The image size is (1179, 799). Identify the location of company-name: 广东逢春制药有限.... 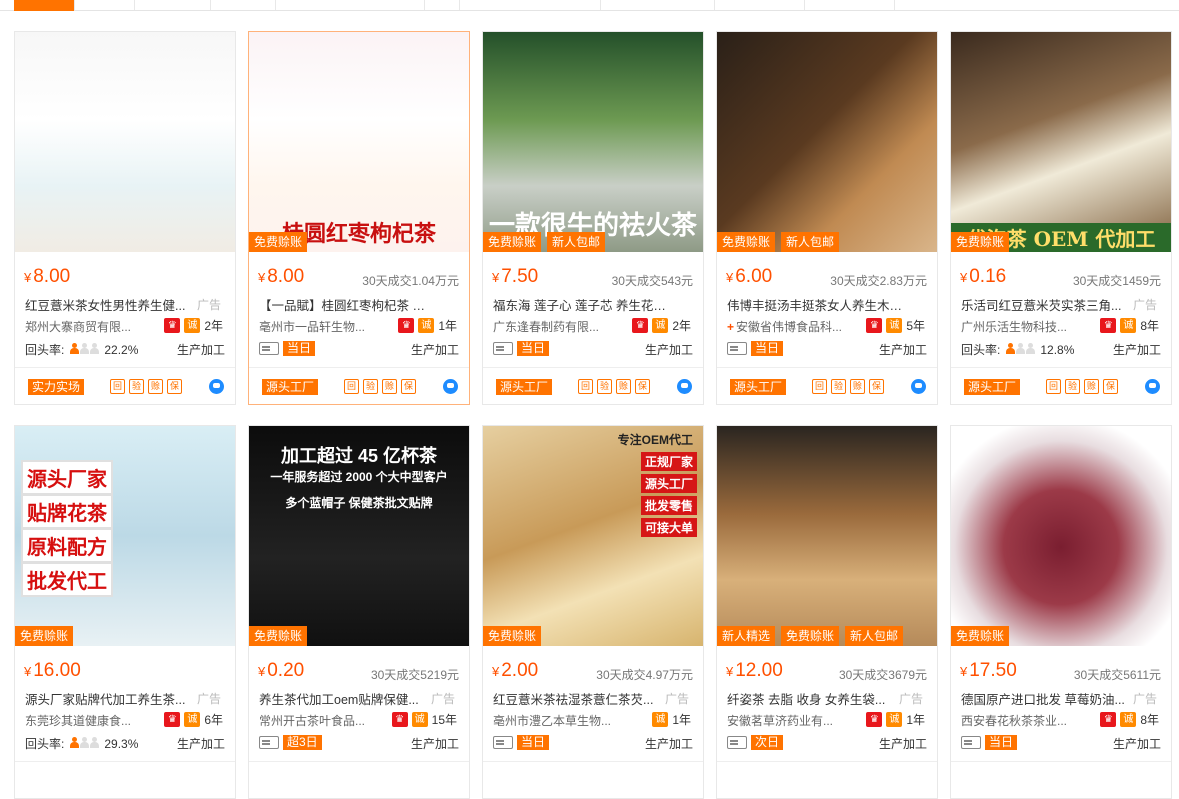
(563, 326).